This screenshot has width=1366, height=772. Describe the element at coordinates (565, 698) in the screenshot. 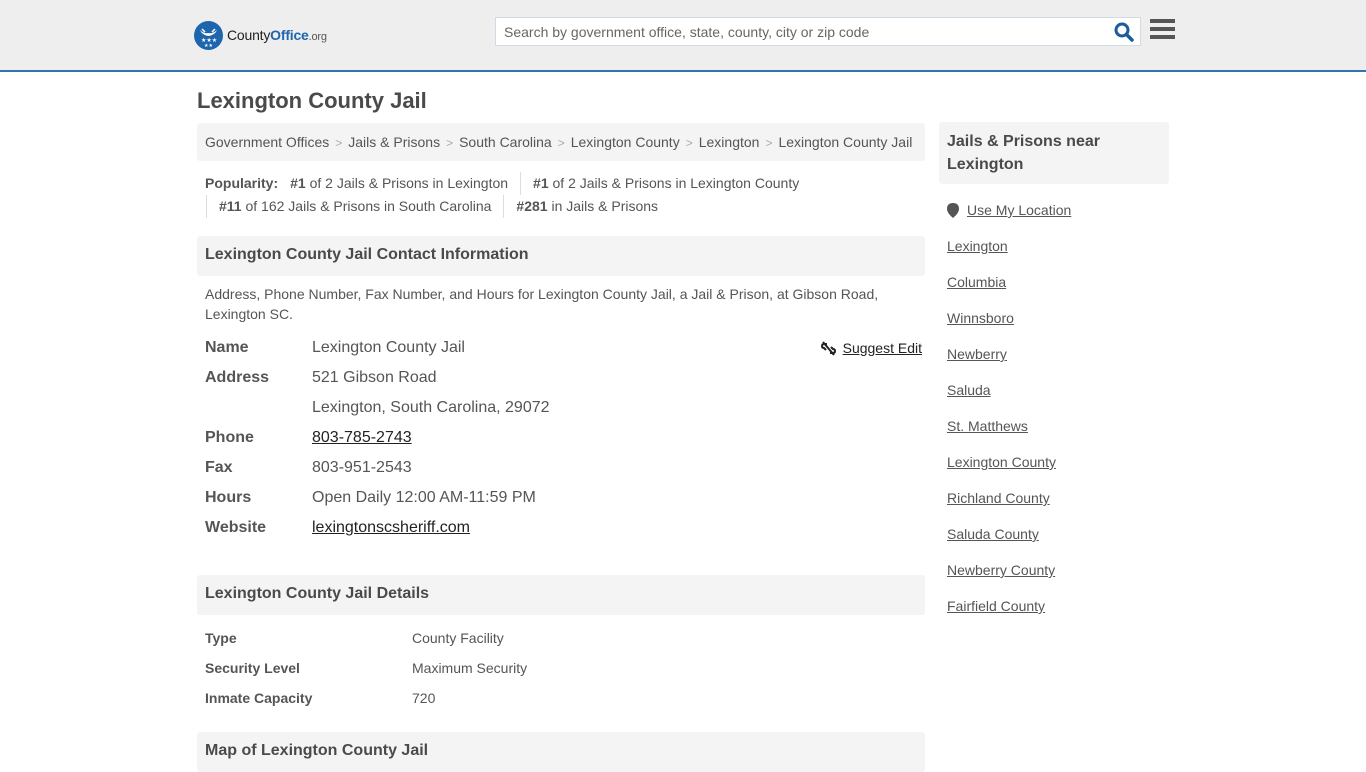

I see `details-row: Inmate Capacity 720` at that location.